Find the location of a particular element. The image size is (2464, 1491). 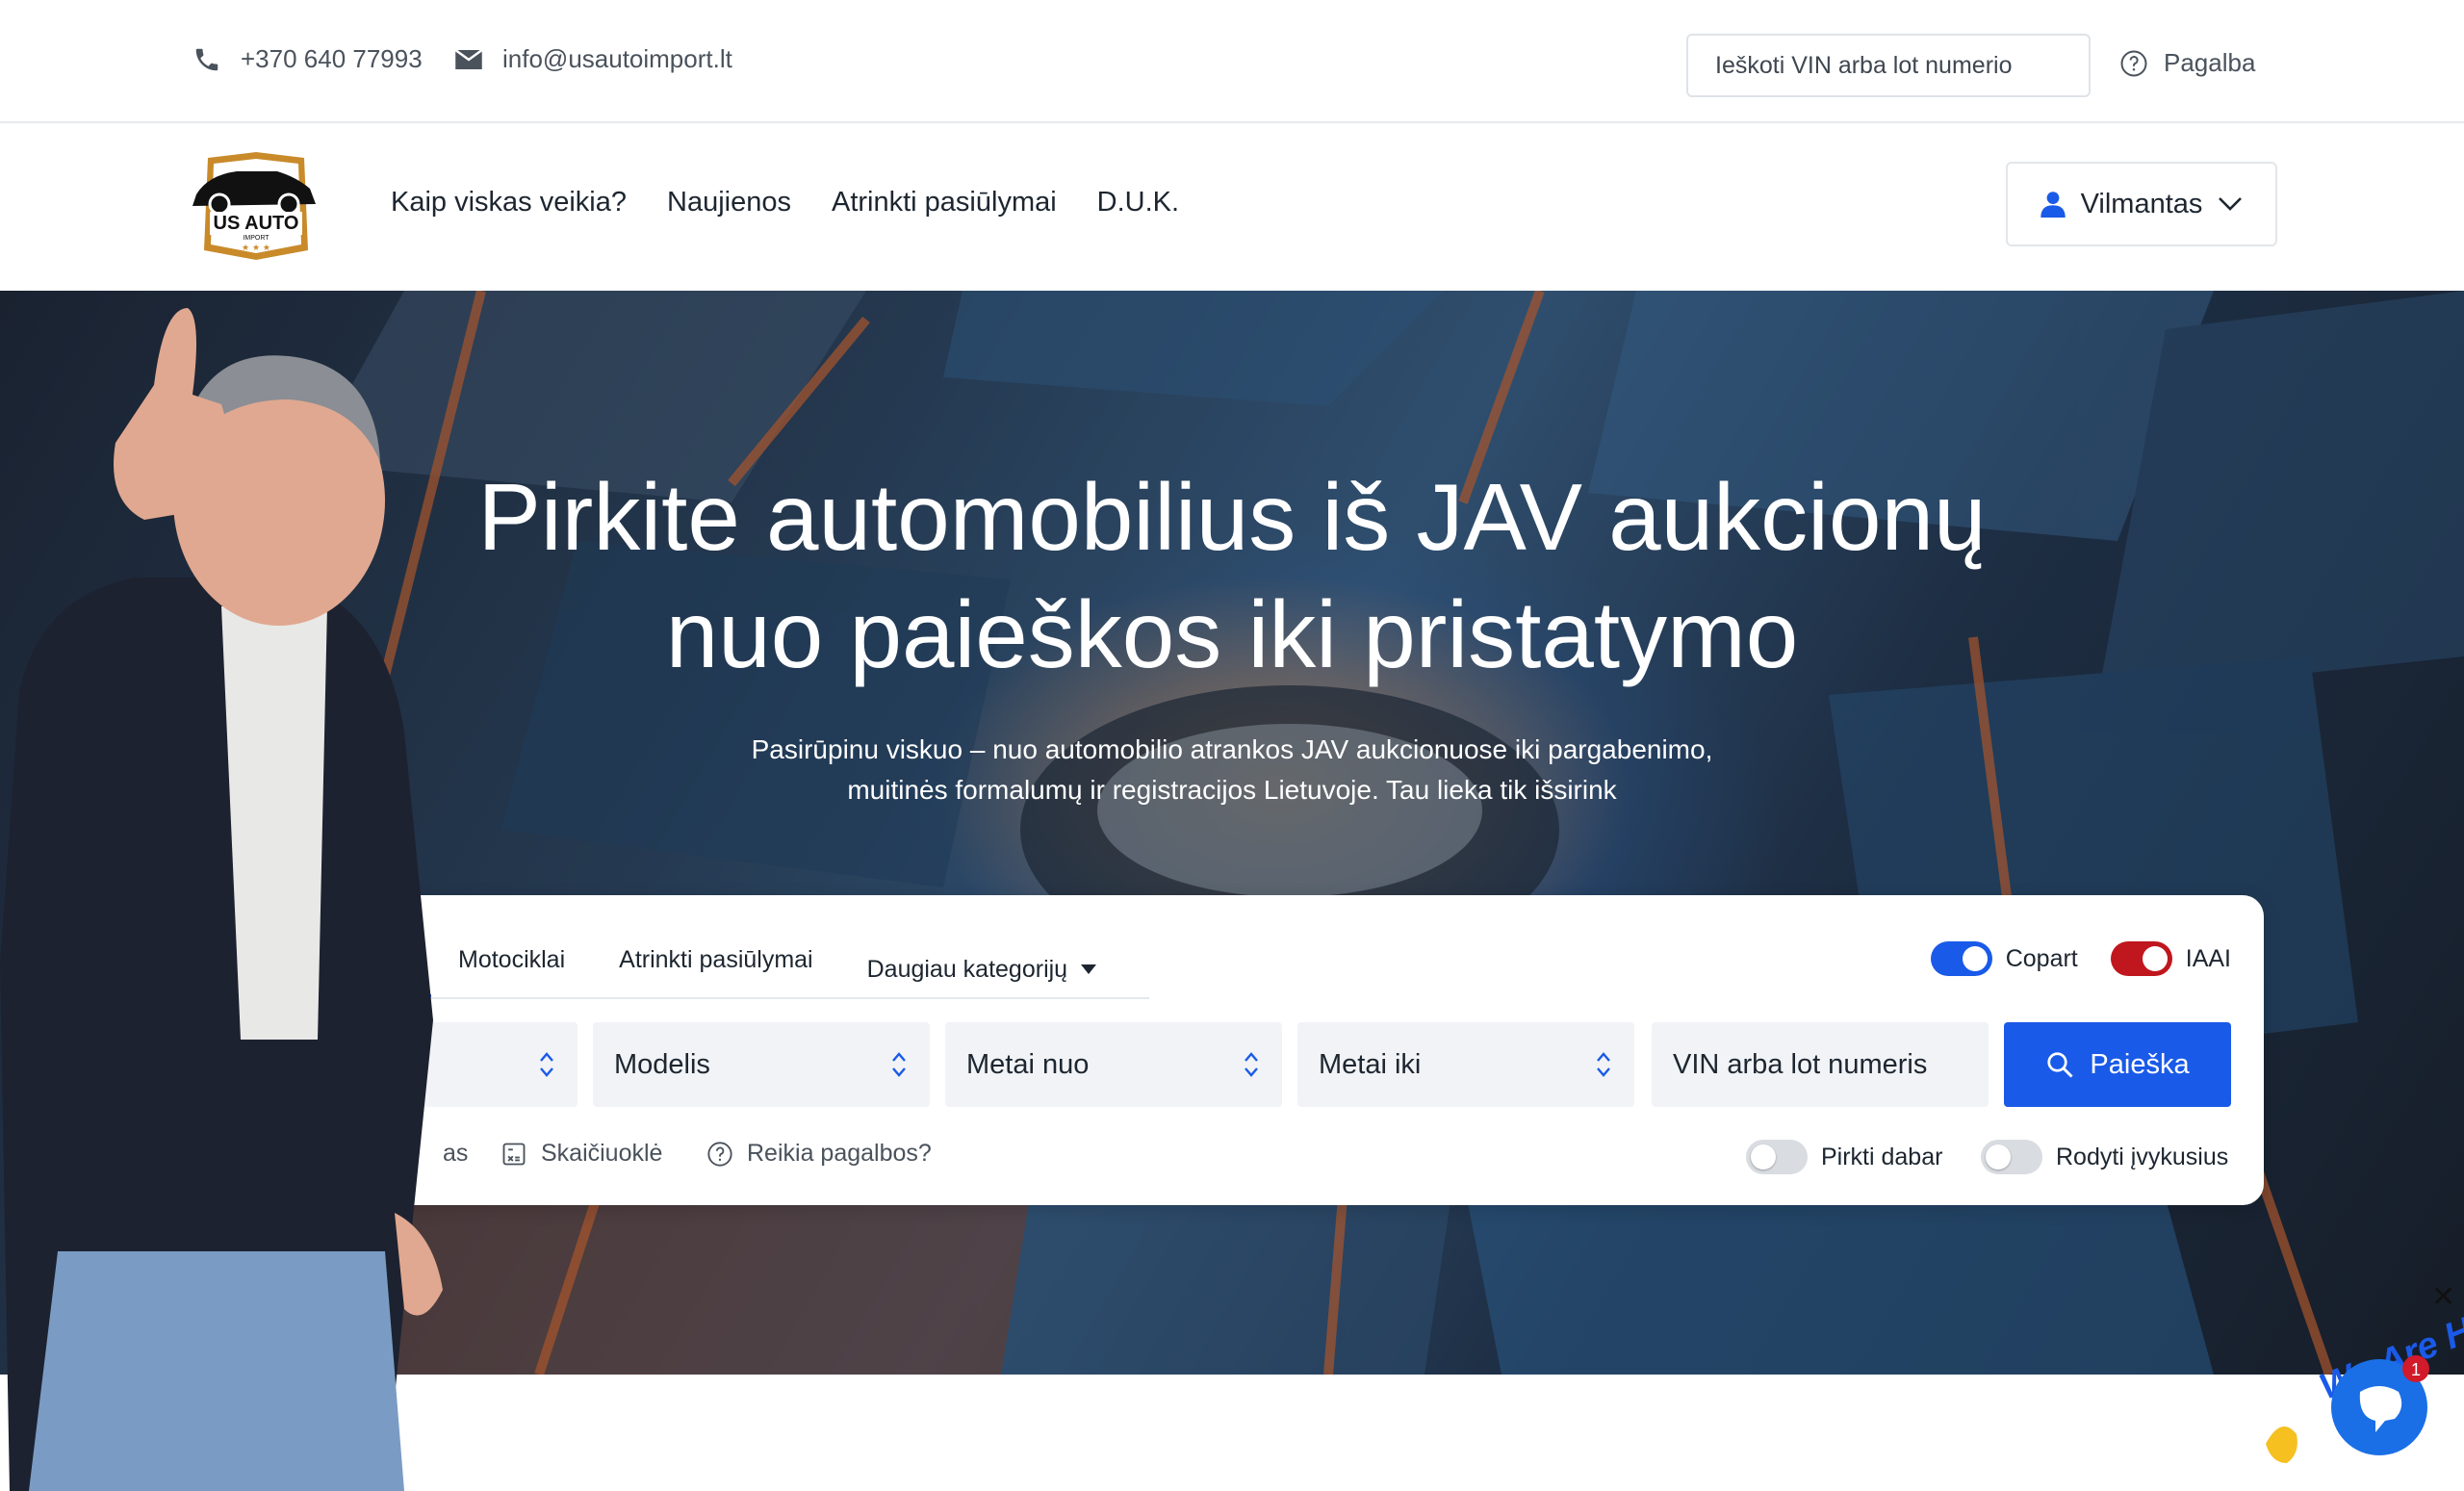

email-contact: info@usautoimport.lt is located at coordinates (593, 59).